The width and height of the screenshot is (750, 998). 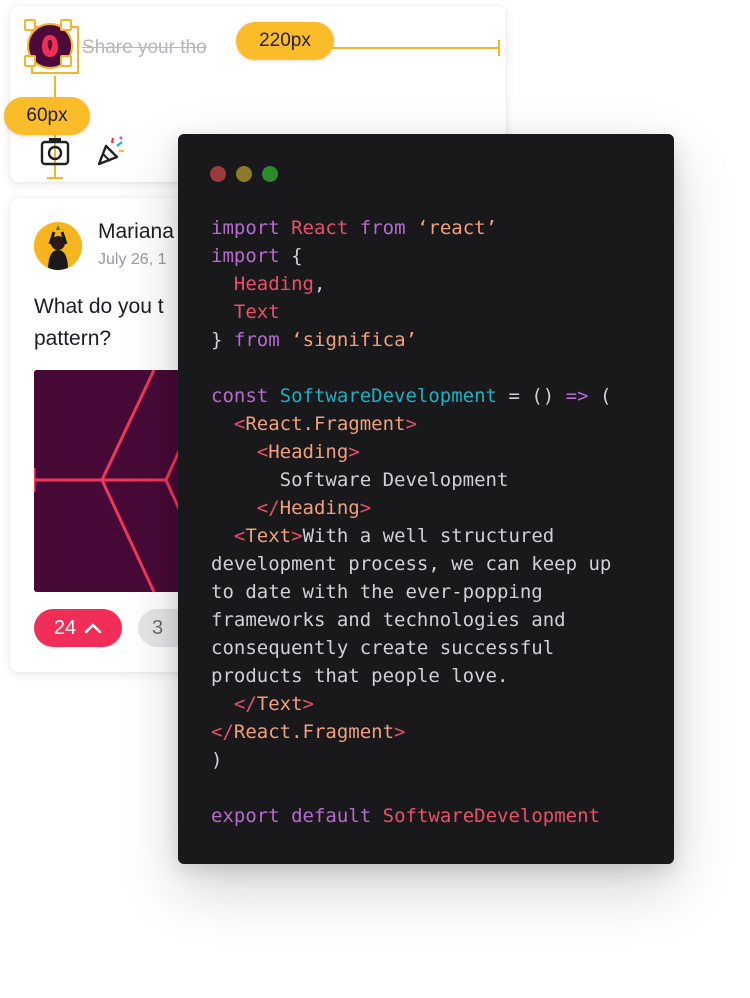 What do you see at coordinates (111, 151) in the screenshot?
I see `party-popper-icon` at bounding box center [111, 151].